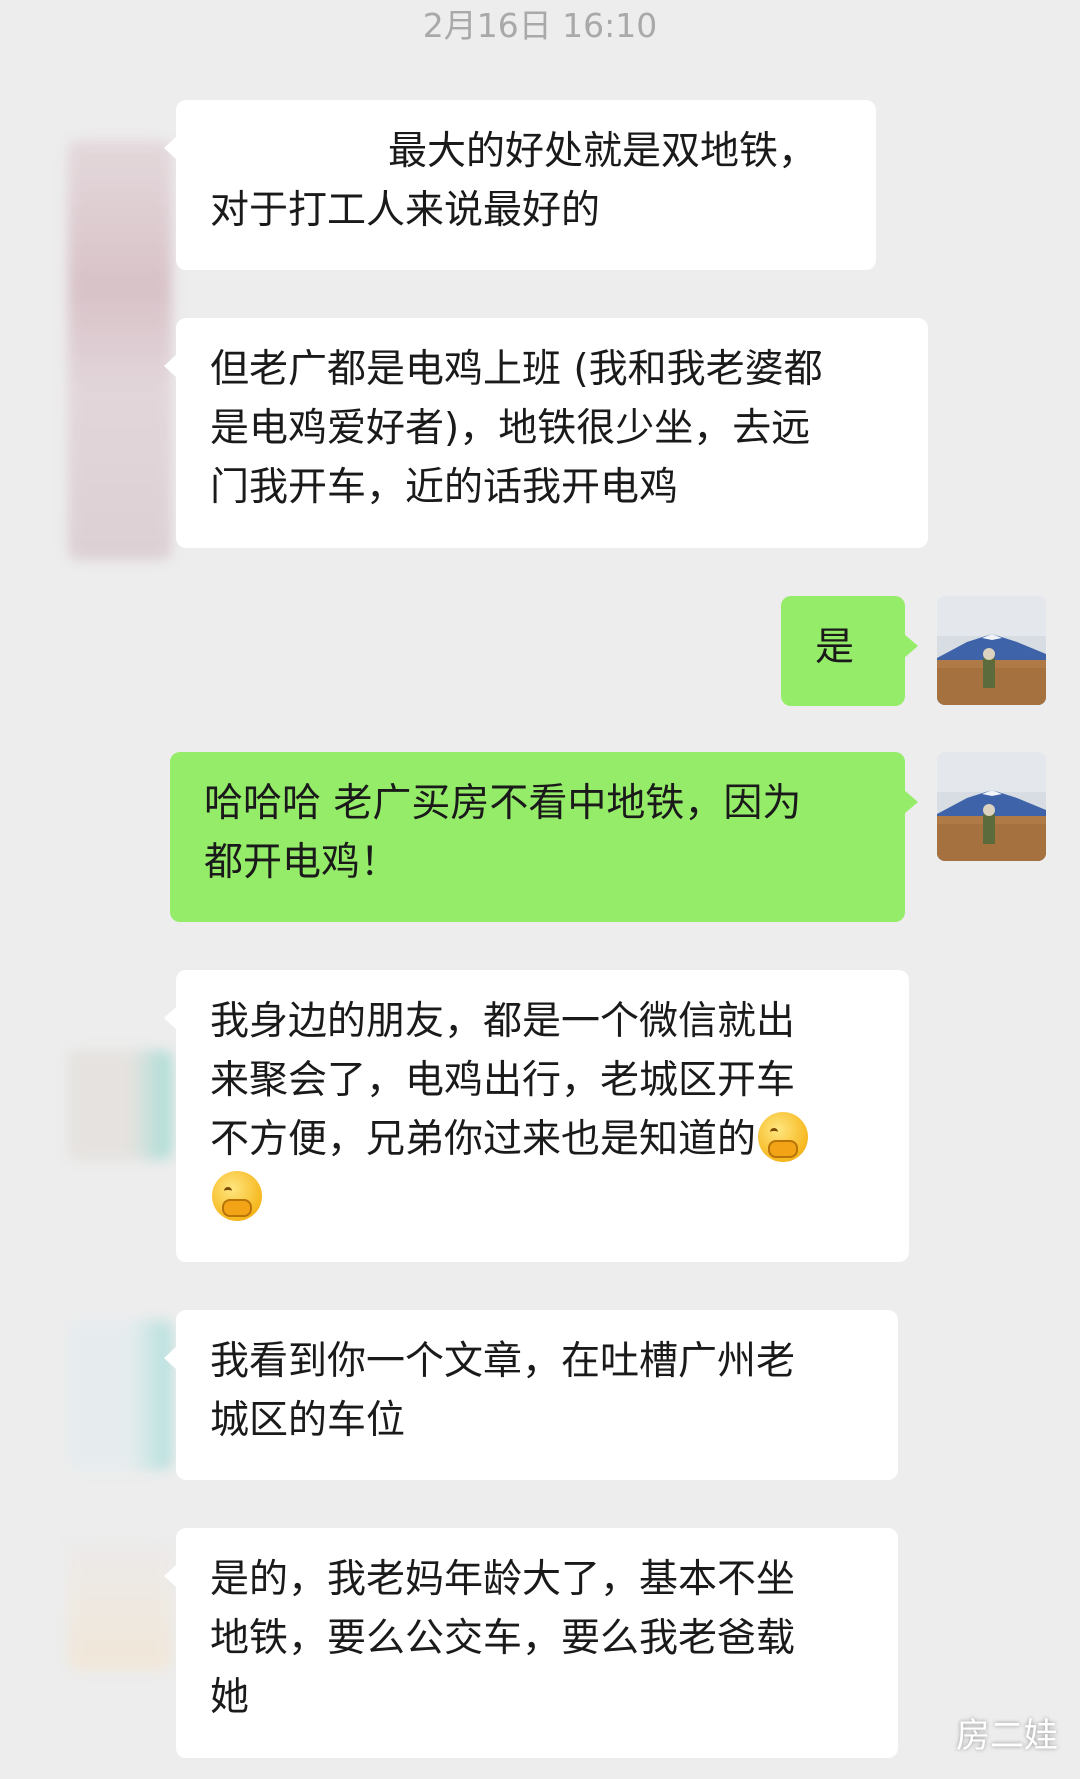  I want to click on message-text: 是的，我老妈年龄大了，基本不坐 地铁，要么公交车，要么我老爸载 她, so click(503, 1638).